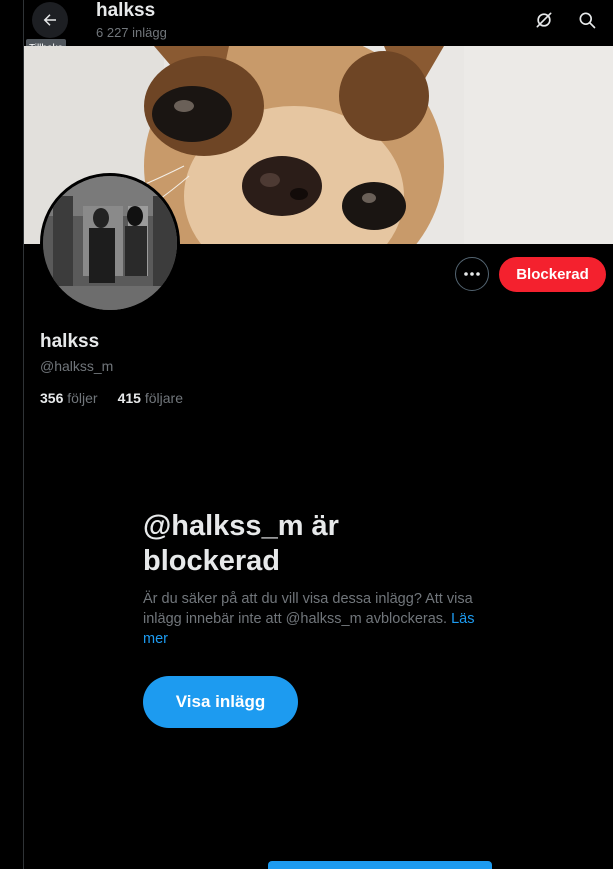 This screenshot has height=869, width=613. I want to click on more-options-button, so click(472, 274).